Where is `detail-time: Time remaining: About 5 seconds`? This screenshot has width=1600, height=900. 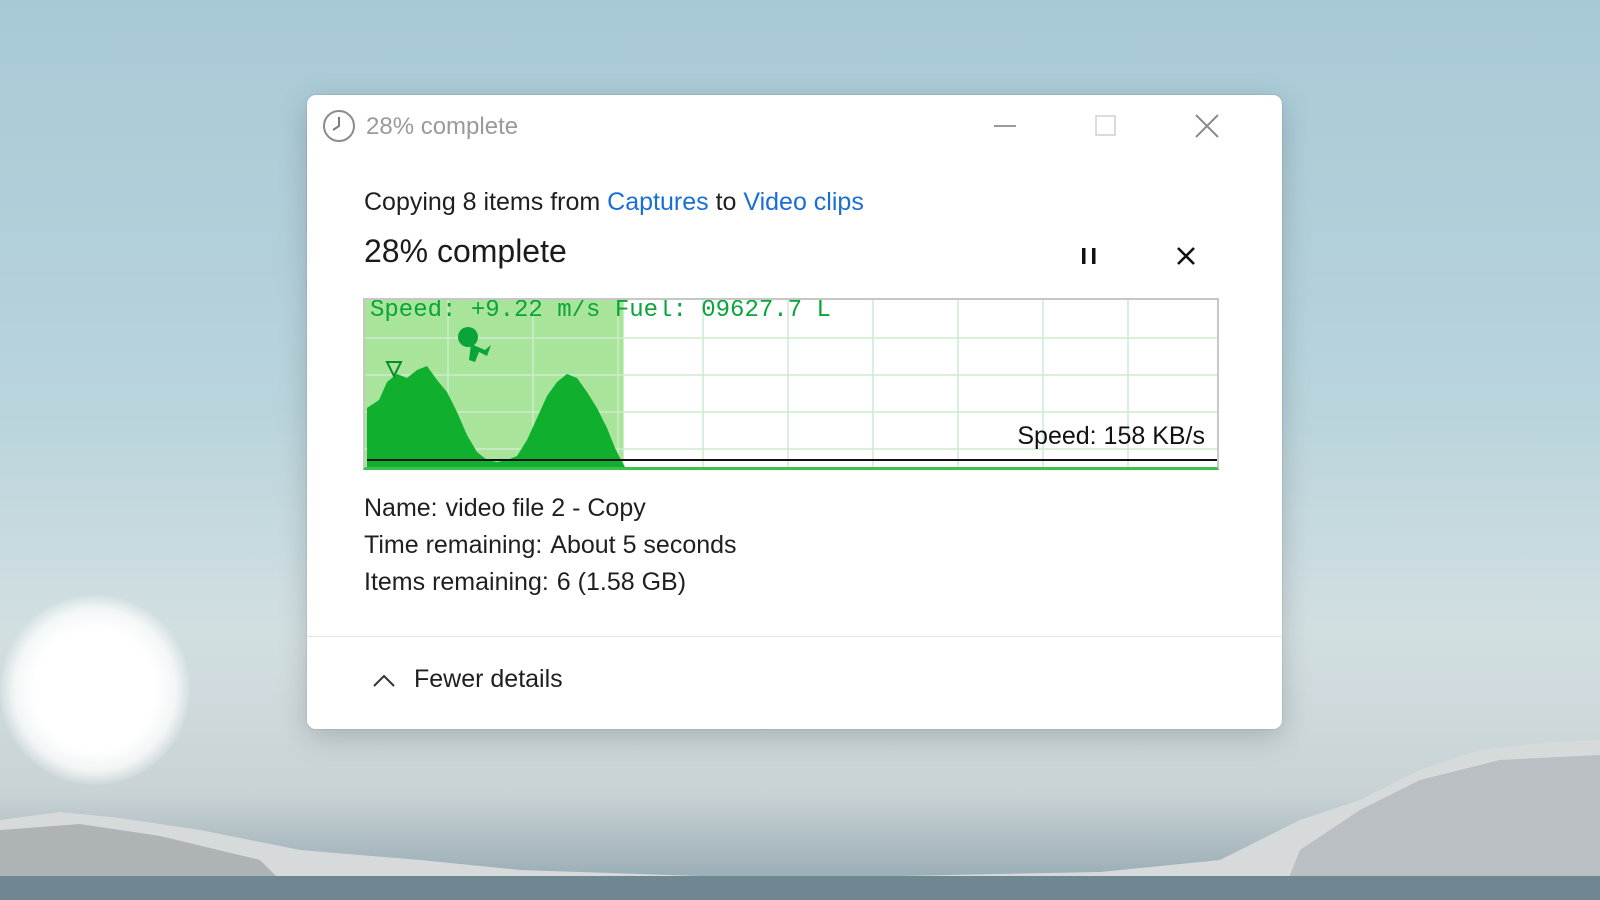 detail-time: Time remaining: About 5 seconds is located at coordinates (550, 545).